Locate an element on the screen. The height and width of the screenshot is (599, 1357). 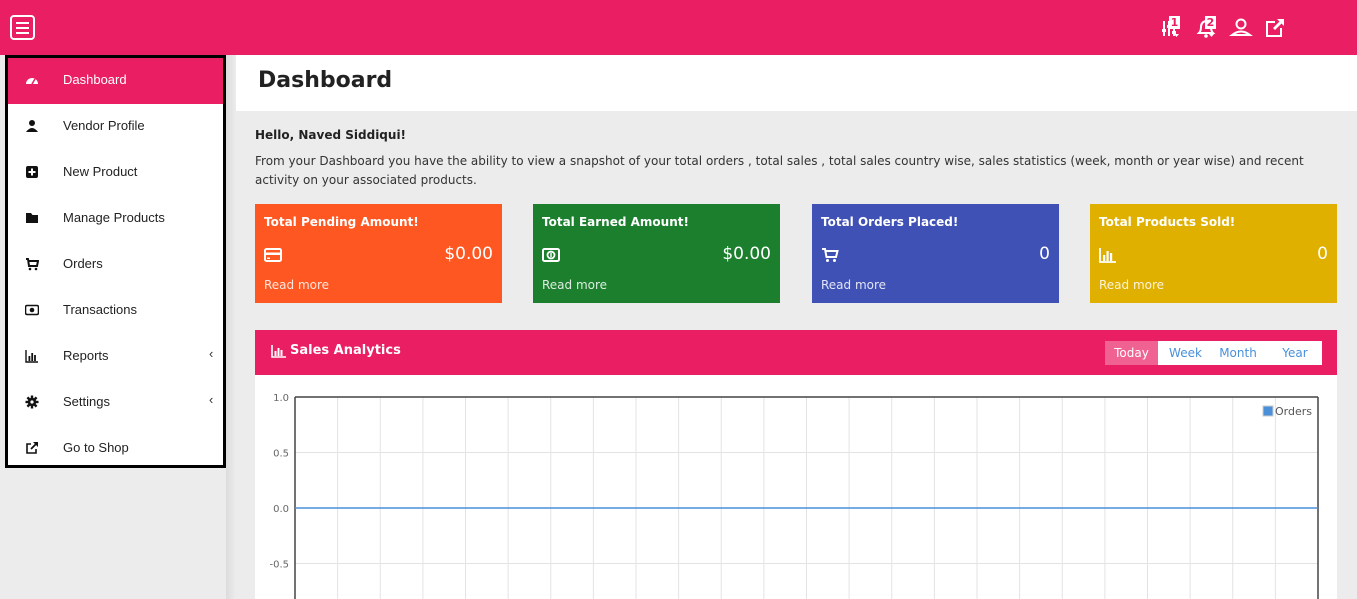
sidebar-item-reports: Reports ‹ is located at coordinates (115, 357).